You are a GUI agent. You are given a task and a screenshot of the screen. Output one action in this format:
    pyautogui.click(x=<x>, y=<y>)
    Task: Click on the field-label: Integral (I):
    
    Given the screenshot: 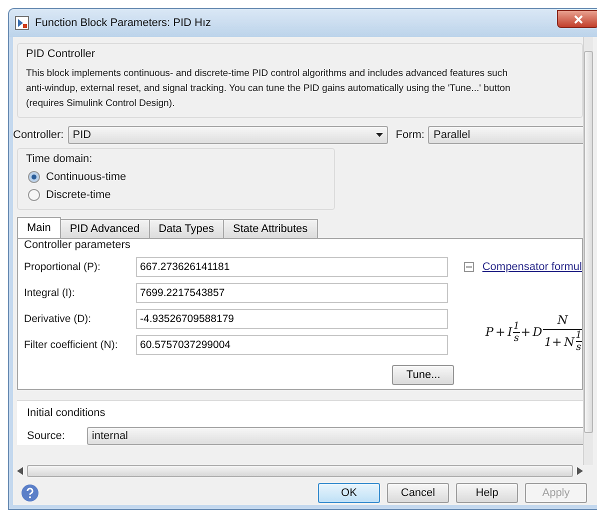 What is the action you would take?
    pyautogui.click(x=50, y=293)
    